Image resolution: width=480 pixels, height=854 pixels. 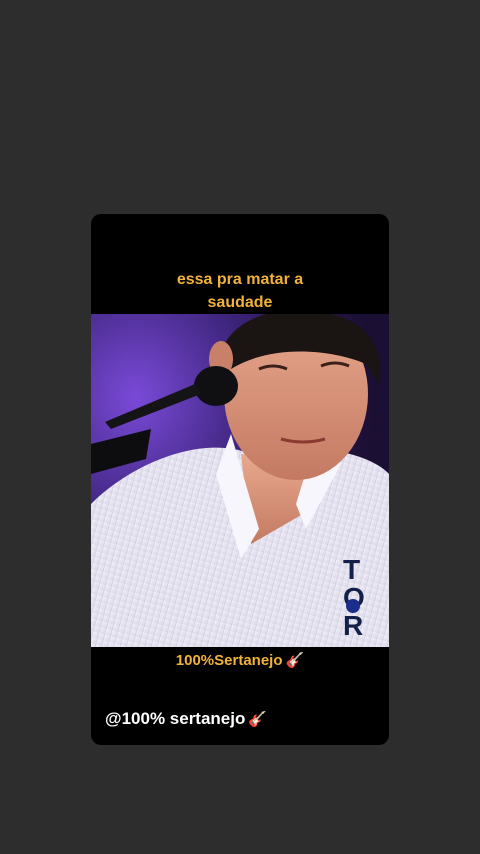 I want to click on brand-text: 100%Sertanejo, so click(x=229, y=660).